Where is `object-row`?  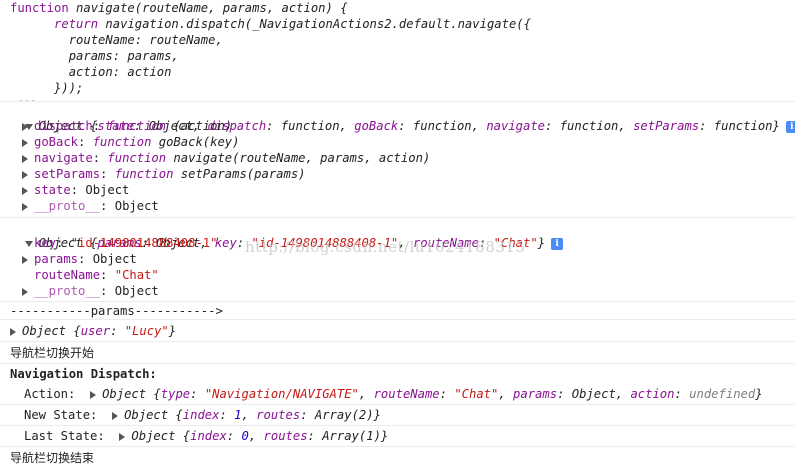
object-row is located at coordinates (397, 331).